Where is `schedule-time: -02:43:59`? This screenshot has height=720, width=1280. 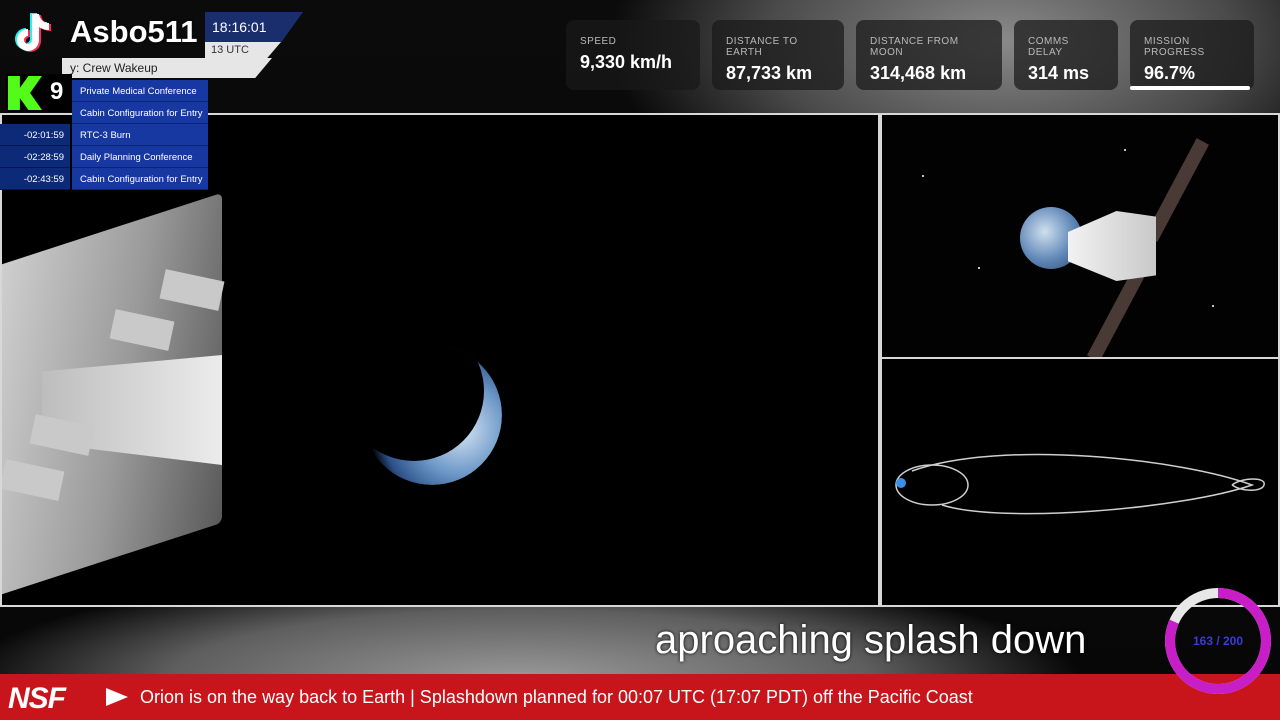
schedule-time: -02:43:59 is located at coordinates (35, 179).